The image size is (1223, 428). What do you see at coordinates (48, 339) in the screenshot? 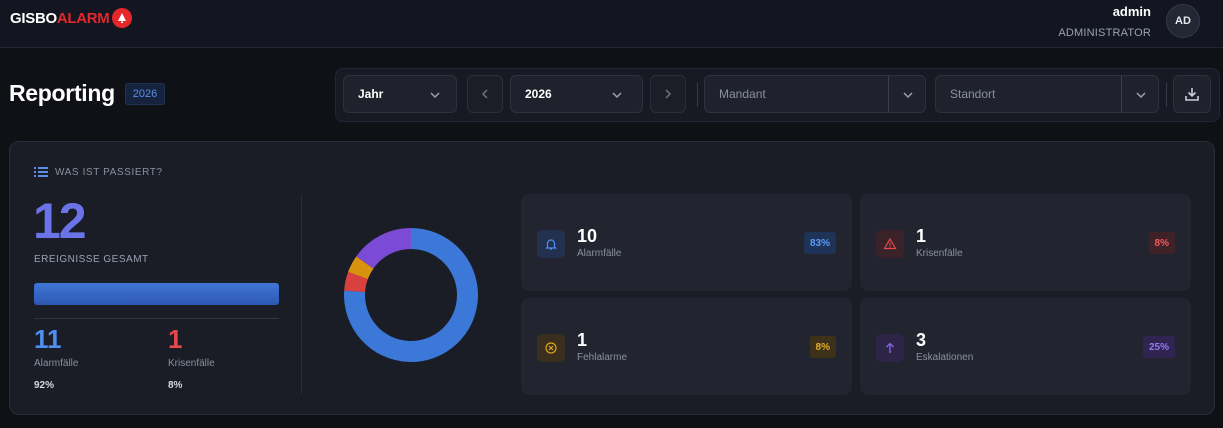
I see `alarm-count: 11` at bounding box center [48, 339].